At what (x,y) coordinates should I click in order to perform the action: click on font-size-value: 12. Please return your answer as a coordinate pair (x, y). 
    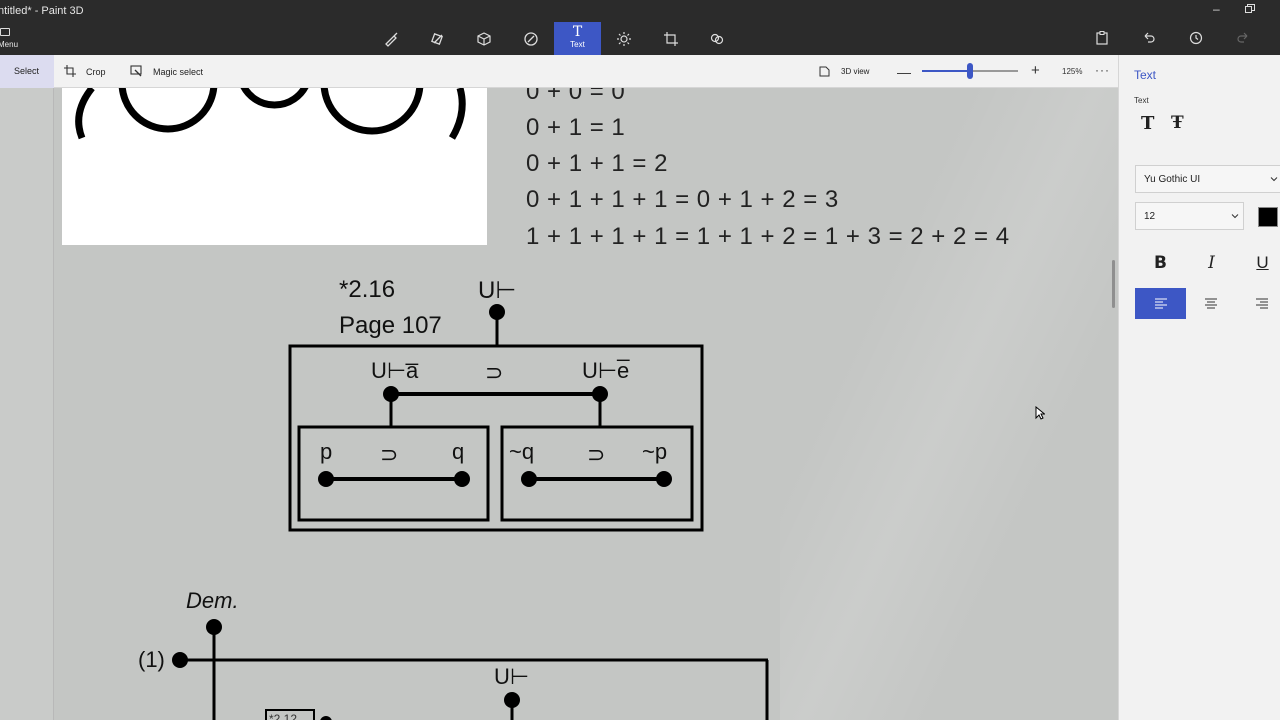
    Looking at the image, I should click on (1150, 216).